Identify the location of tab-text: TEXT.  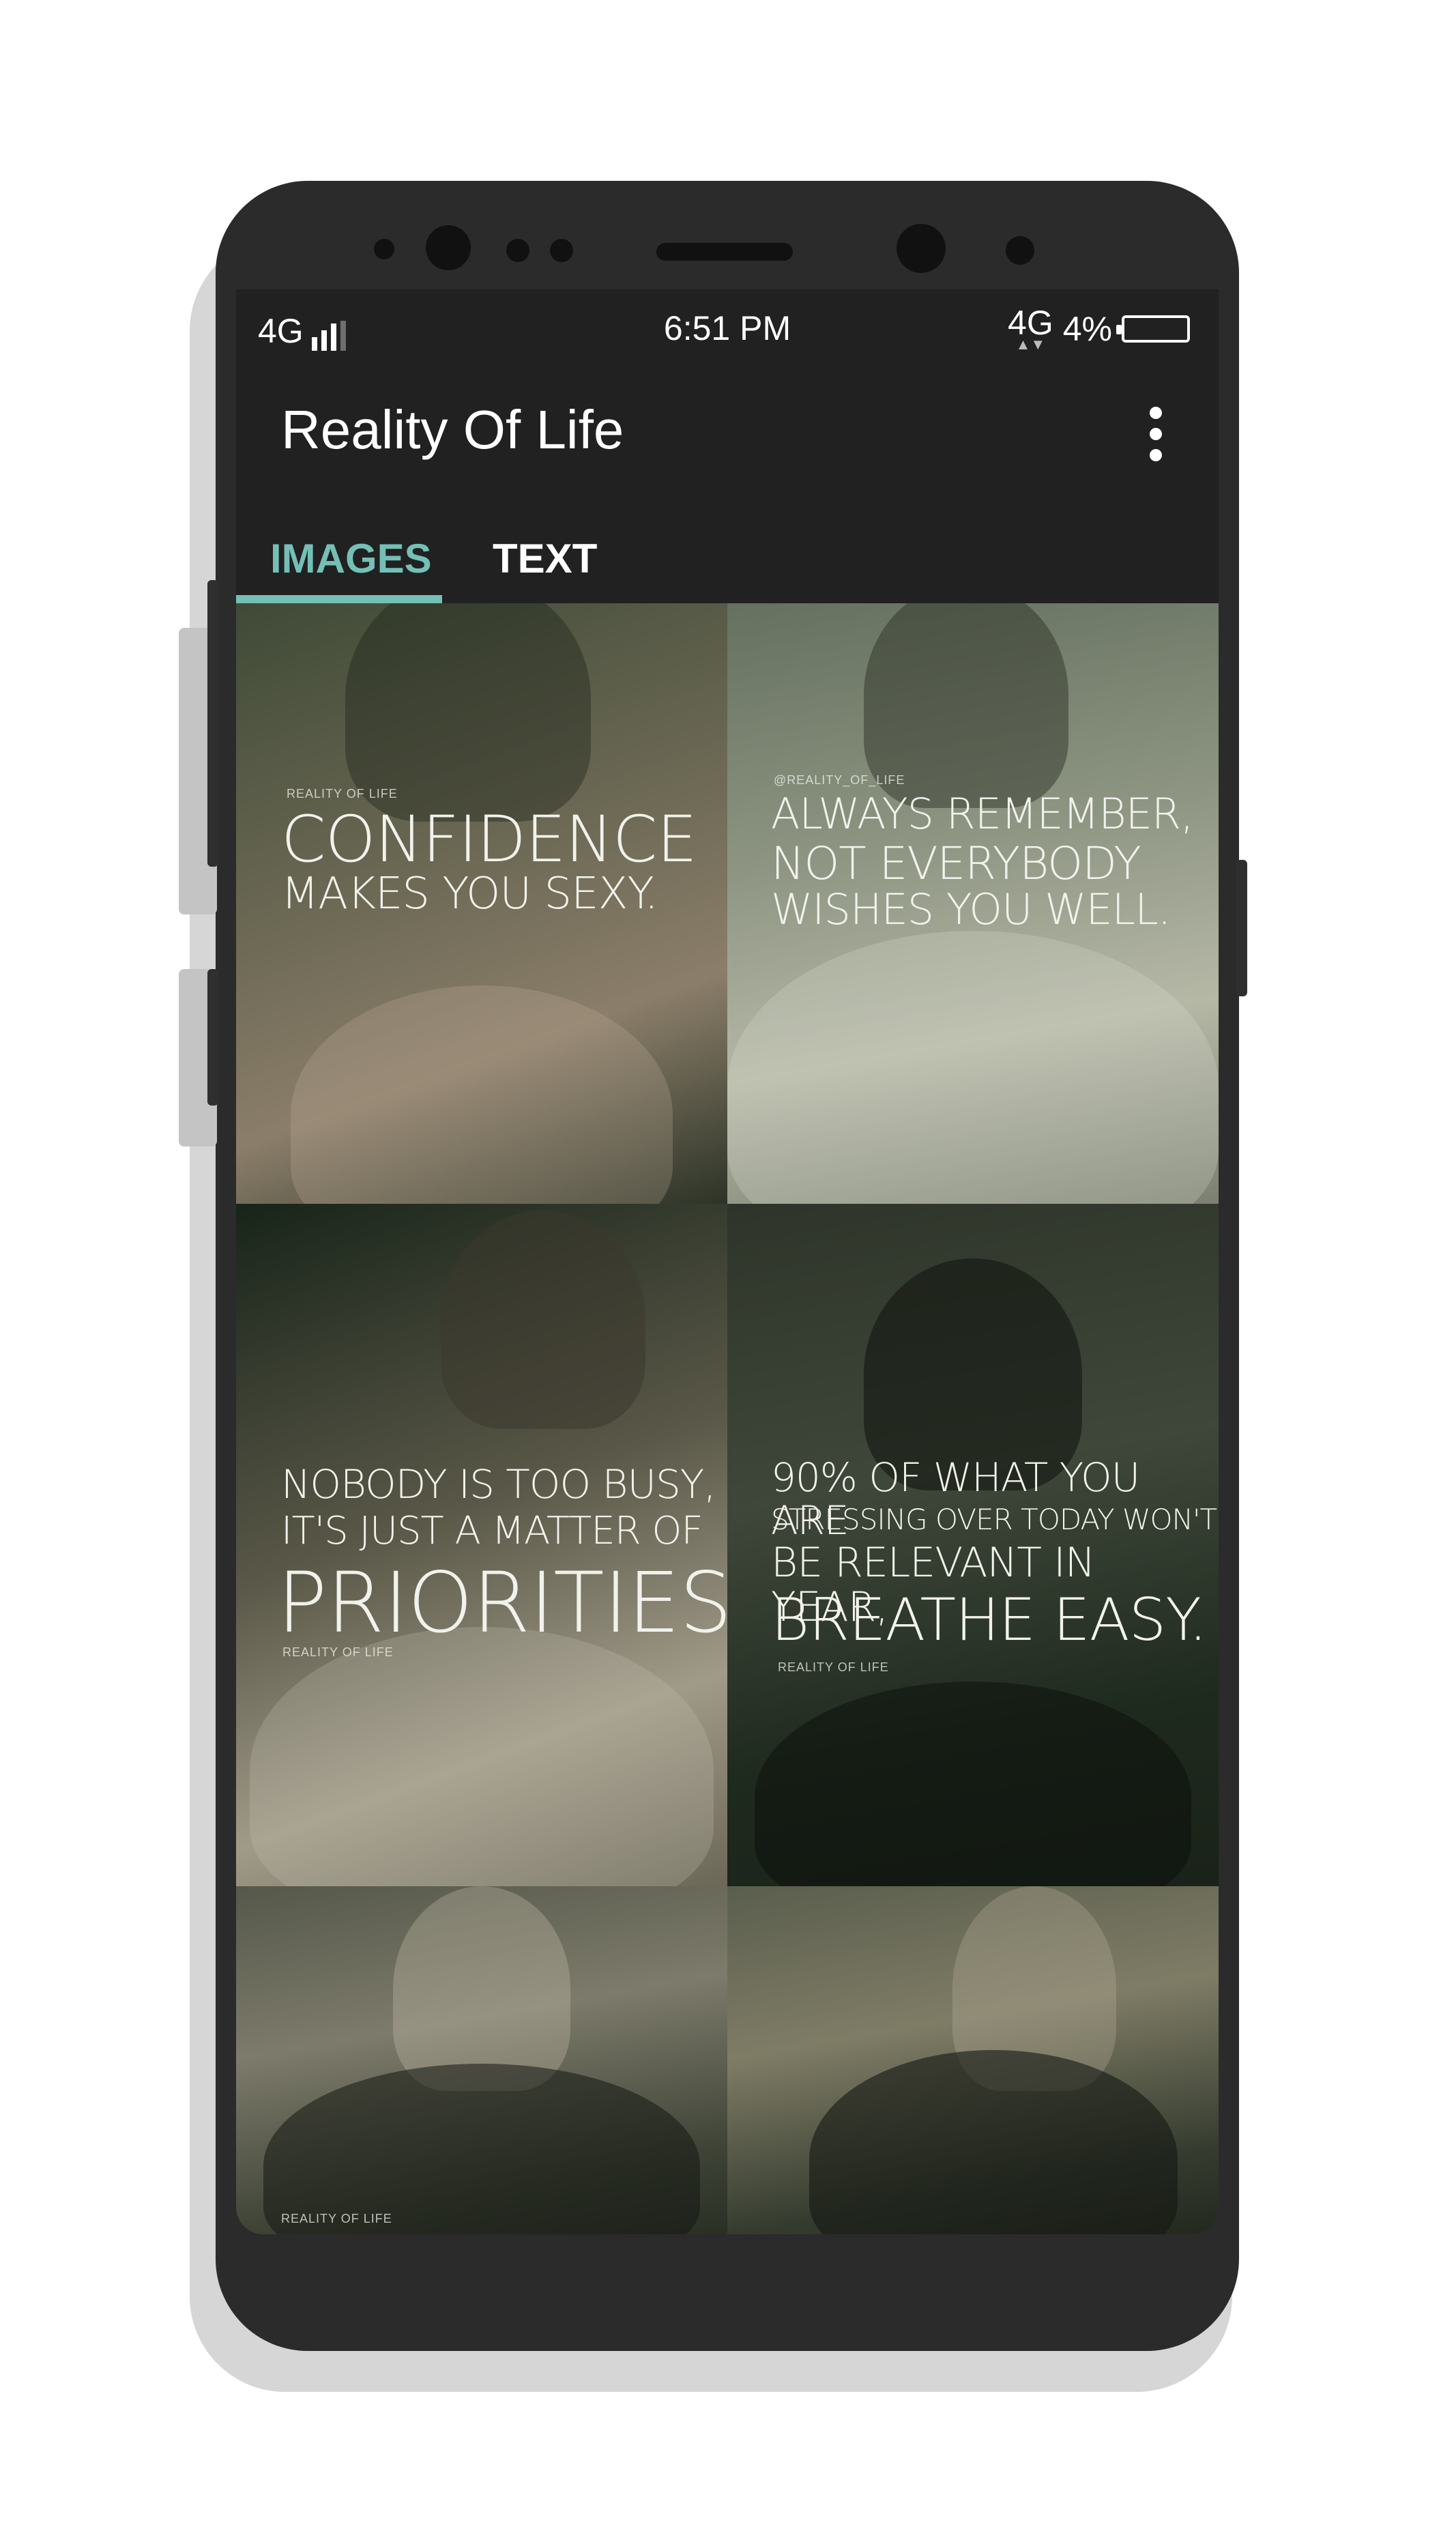
(545, 558).